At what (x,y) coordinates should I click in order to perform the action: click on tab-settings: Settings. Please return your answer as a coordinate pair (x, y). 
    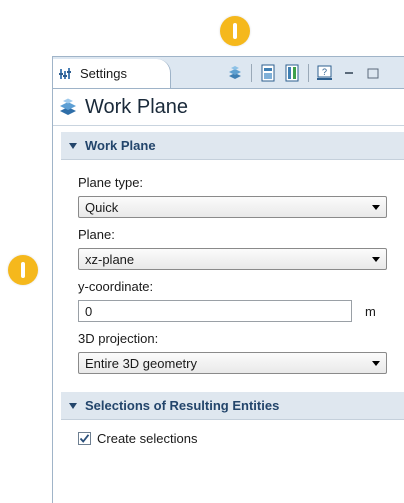
    Looking at the image, I should click on (112, 73).